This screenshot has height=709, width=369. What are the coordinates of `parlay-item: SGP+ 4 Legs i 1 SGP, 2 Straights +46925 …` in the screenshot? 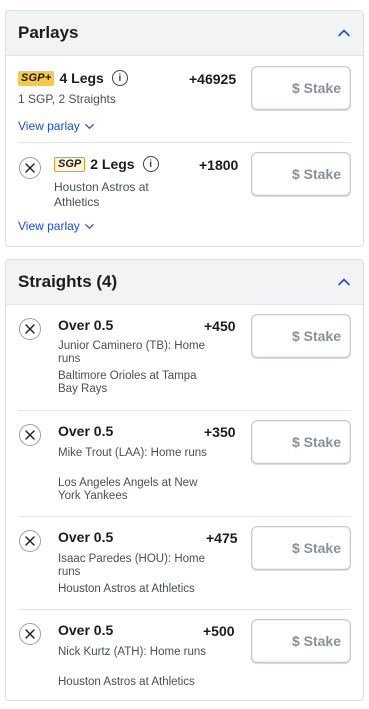 It's located at (184, 99).